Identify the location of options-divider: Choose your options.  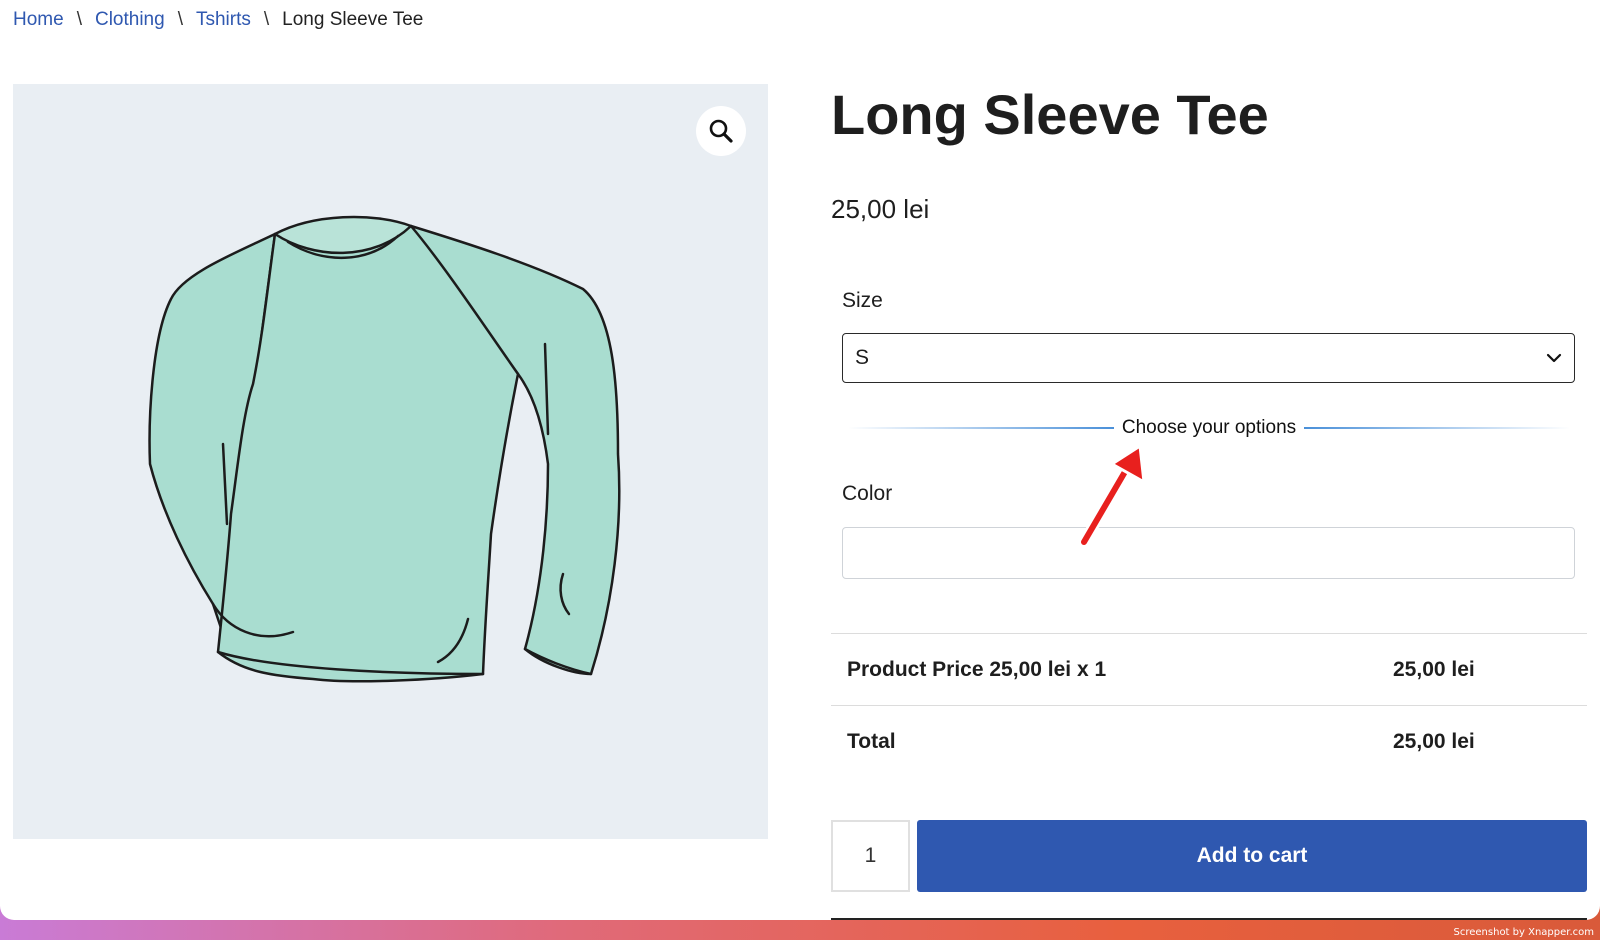
(1209, 428).